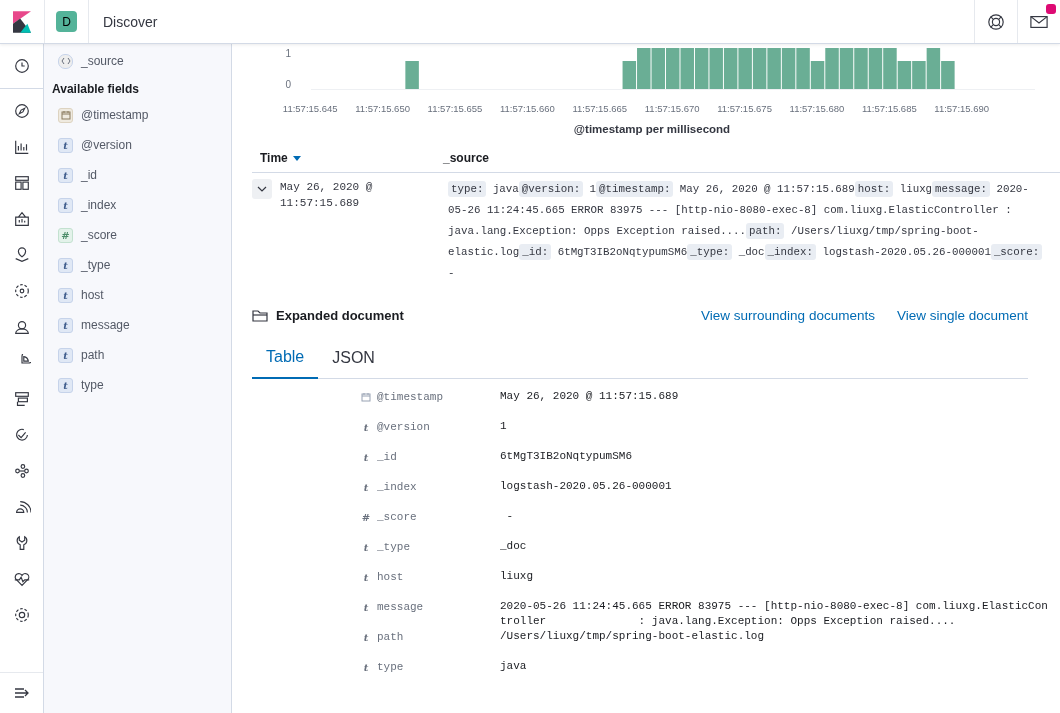  What do you see at coordinates (96, 89) in the screenshot?
I see `section-title: Available fields` at bounding box center [96, 89].